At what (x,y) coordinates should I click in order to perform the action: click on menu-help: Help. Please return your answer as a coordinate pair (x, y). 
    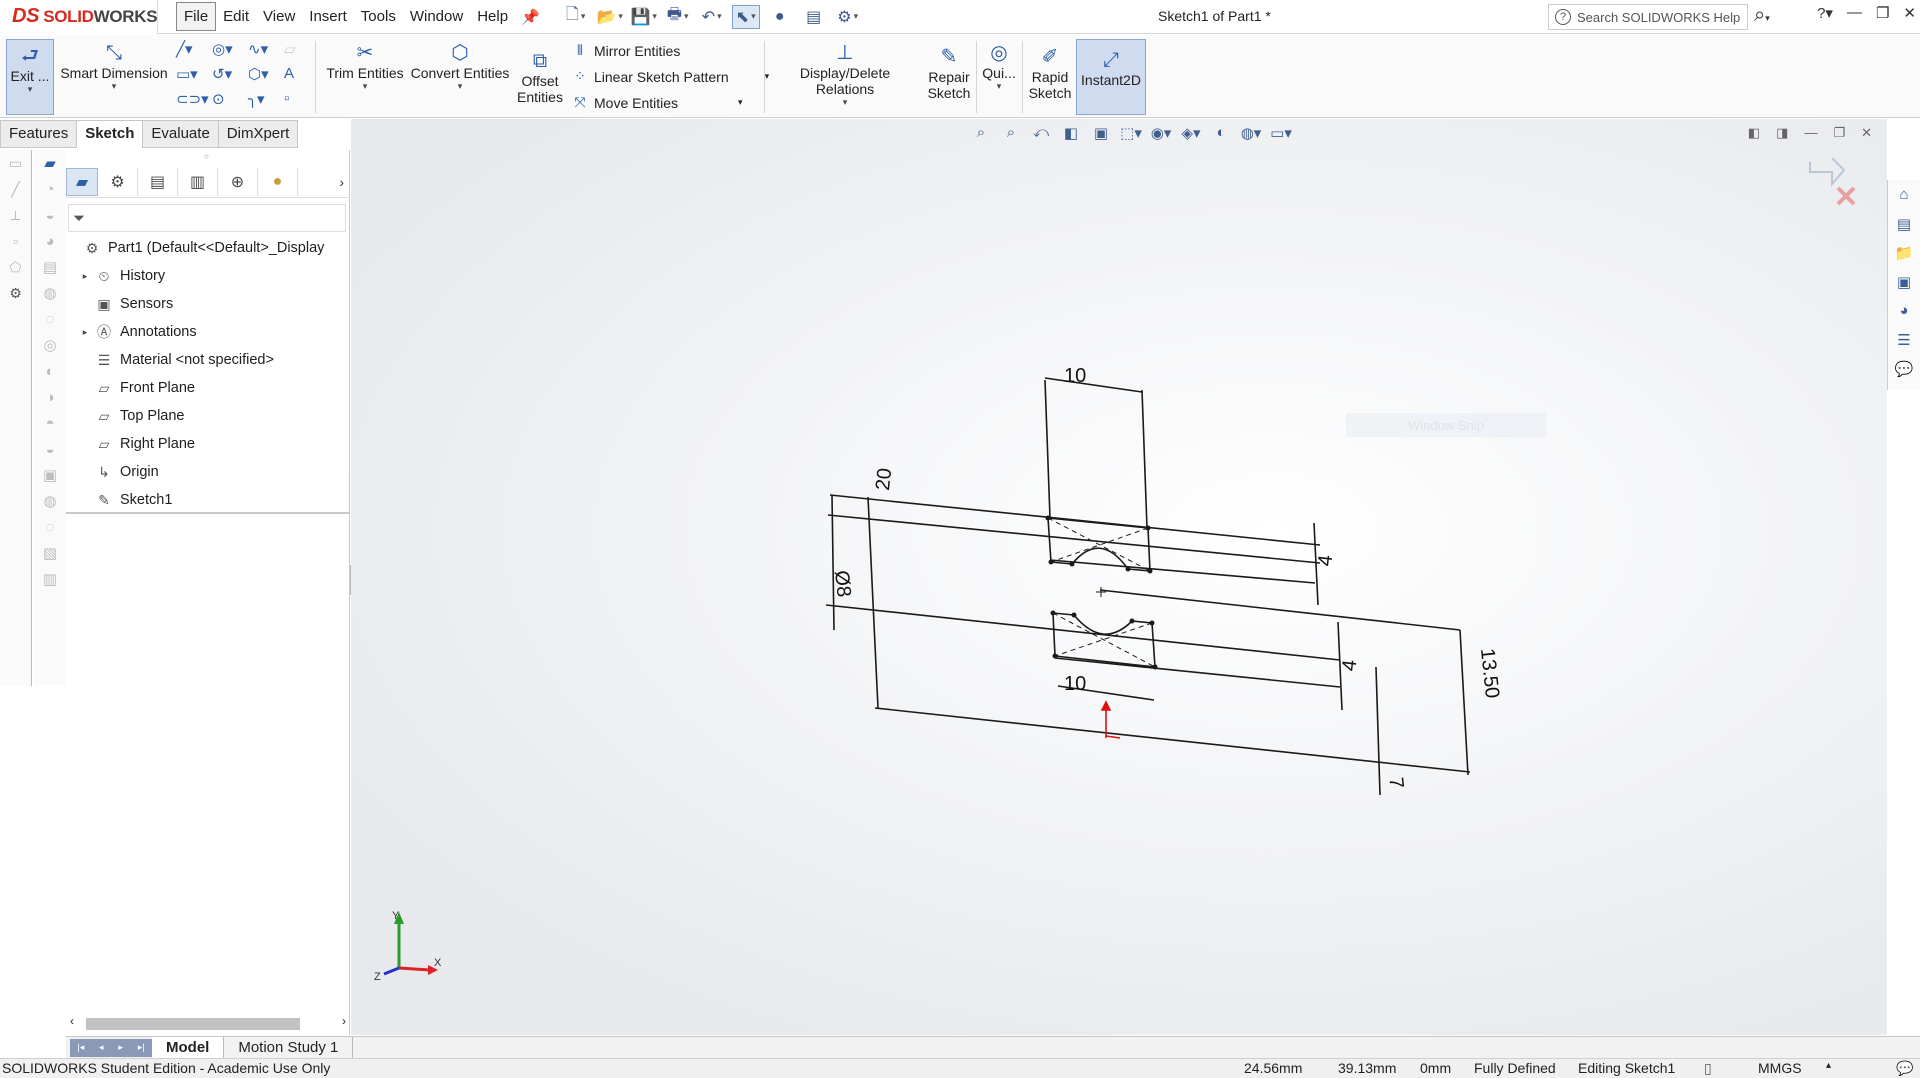
    Looking at the image, I should click on (492, 16).